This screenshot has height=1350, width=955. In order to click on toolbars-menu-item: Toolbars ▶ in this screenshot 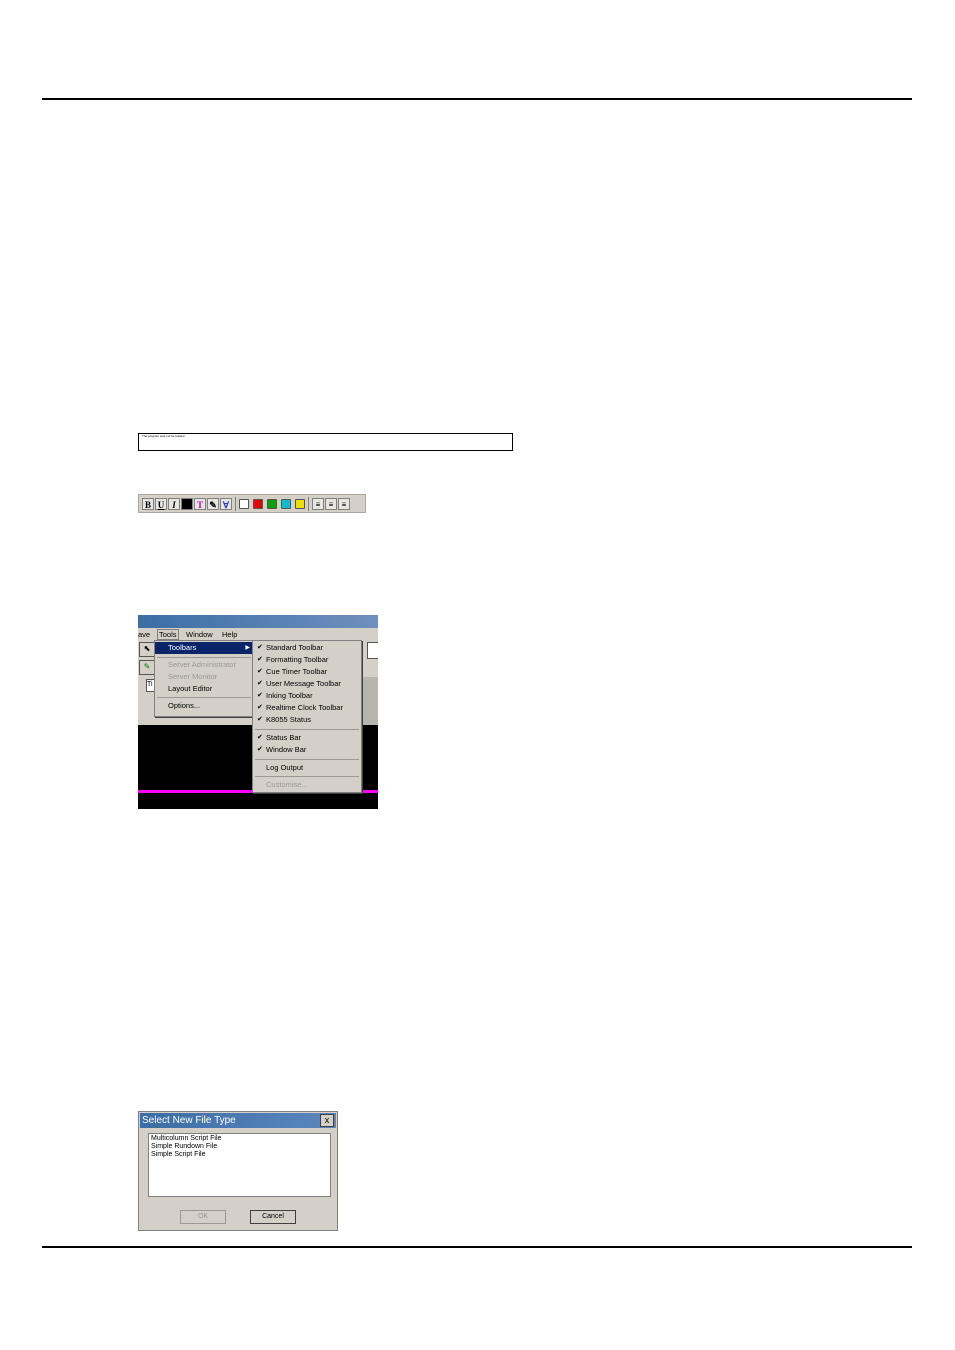, I will do `click(204, 648)`.